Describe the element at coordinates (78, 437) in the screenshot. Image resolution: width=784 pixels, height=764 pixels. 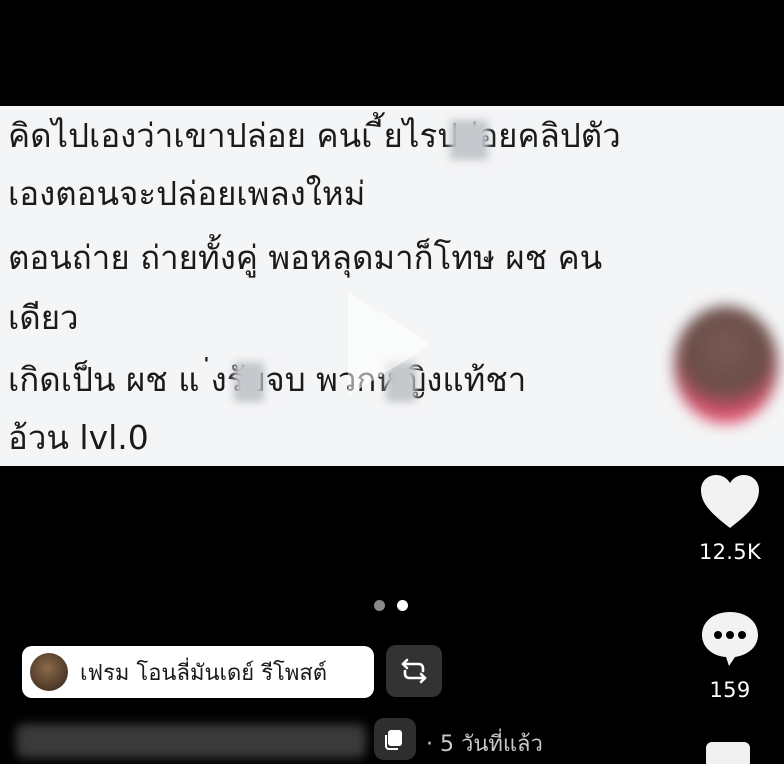
I see `post-text-line: อ้วน lvl.0` at that location.